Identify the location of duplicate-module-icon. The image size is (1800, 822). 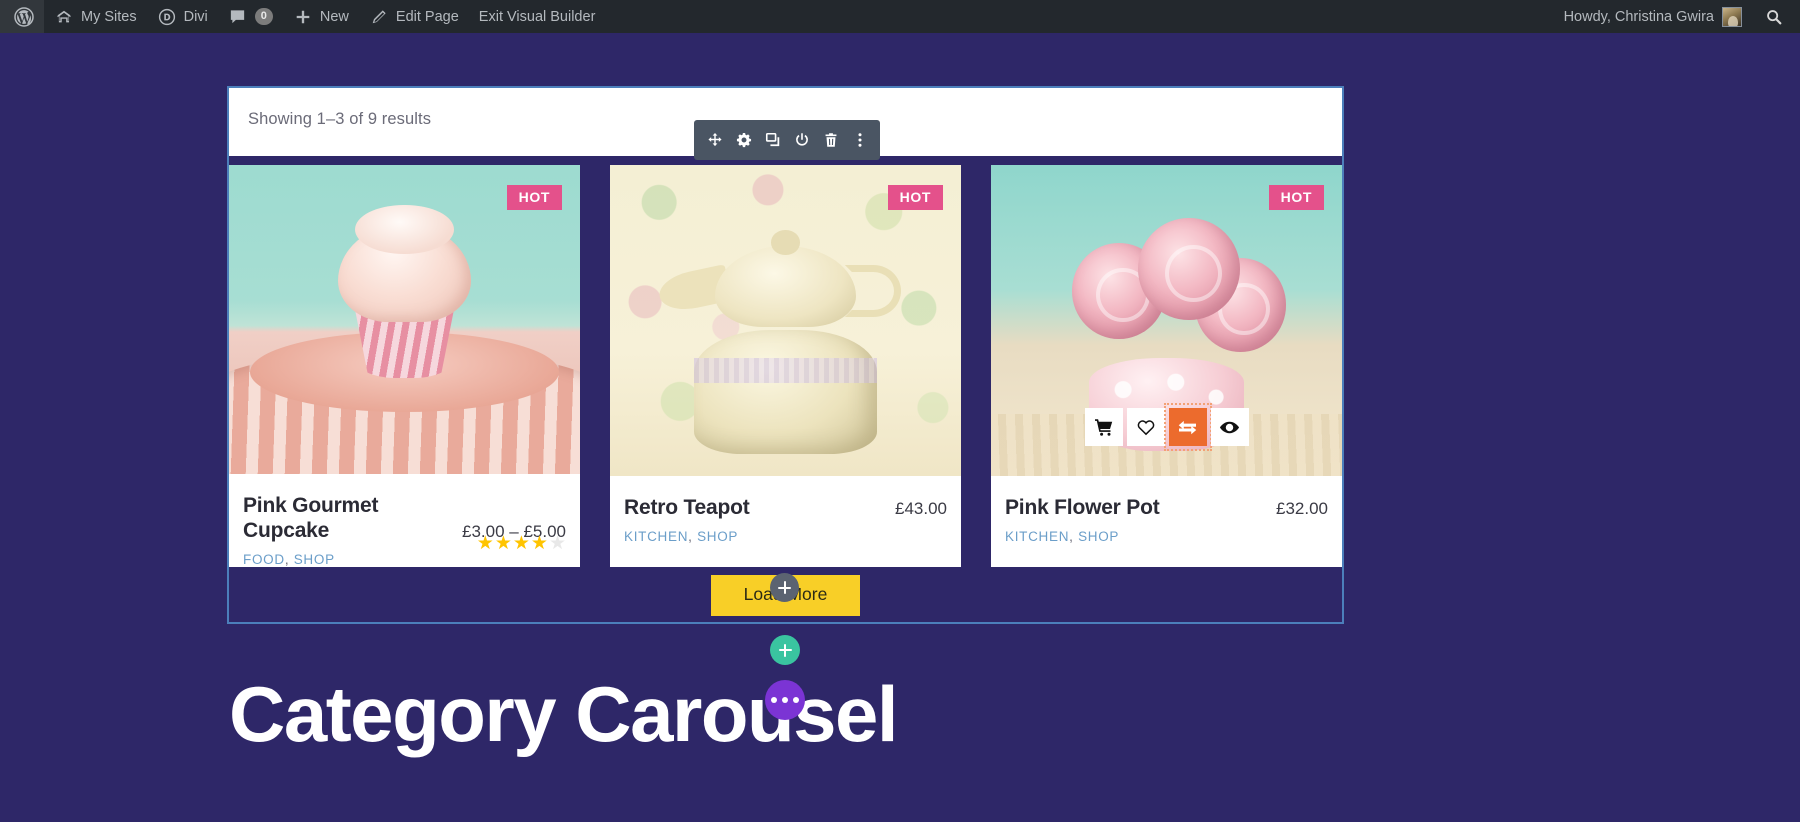
(772, 140).